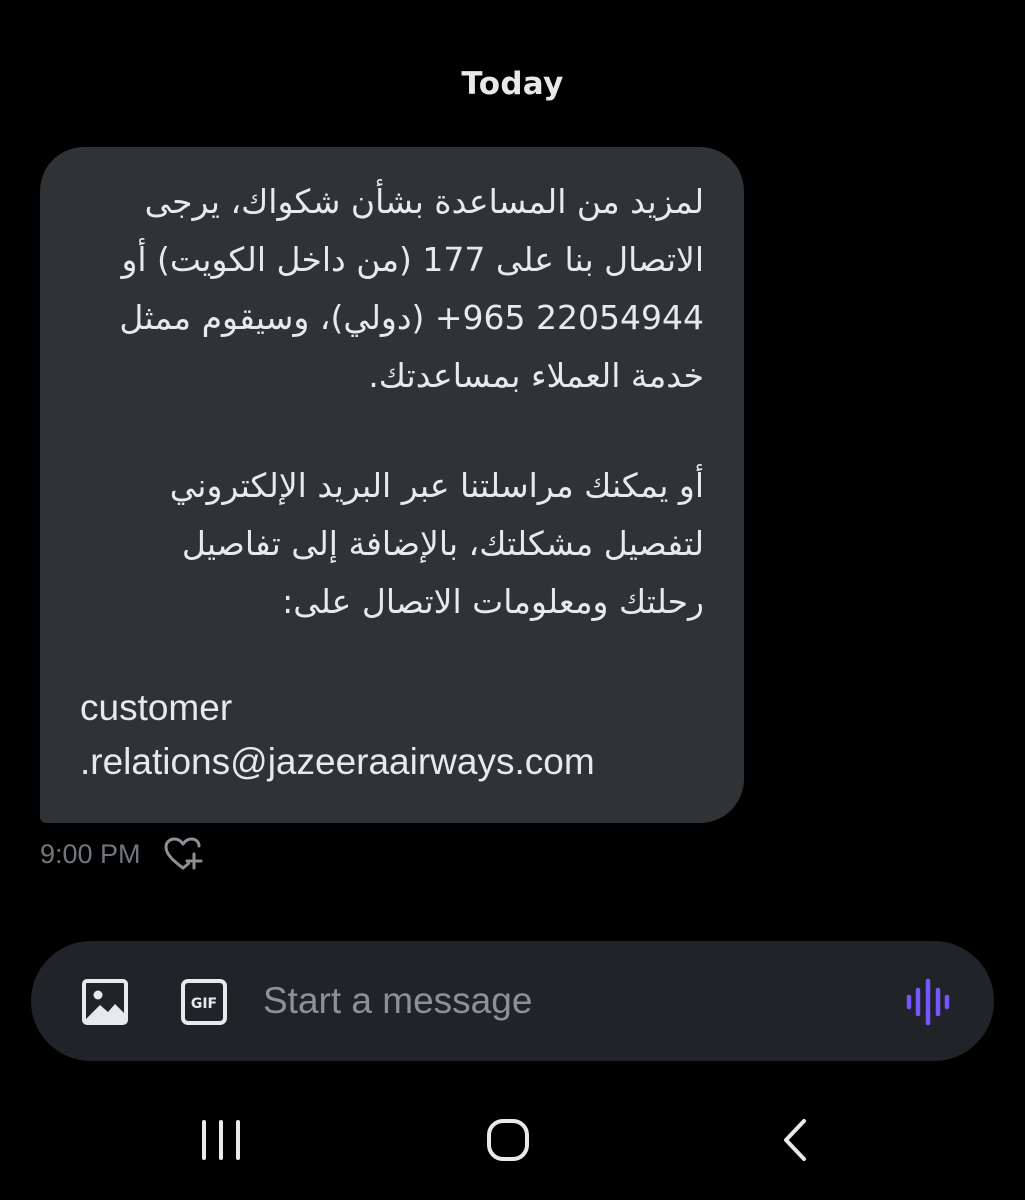 The width and height of the screenshot is (1025, 1200). Describe the element at coordinates (411, 317) in the screenshot. I see `message-text-line: 22054944 965+ (دولي)، وسيقوم ممثل` at that location.